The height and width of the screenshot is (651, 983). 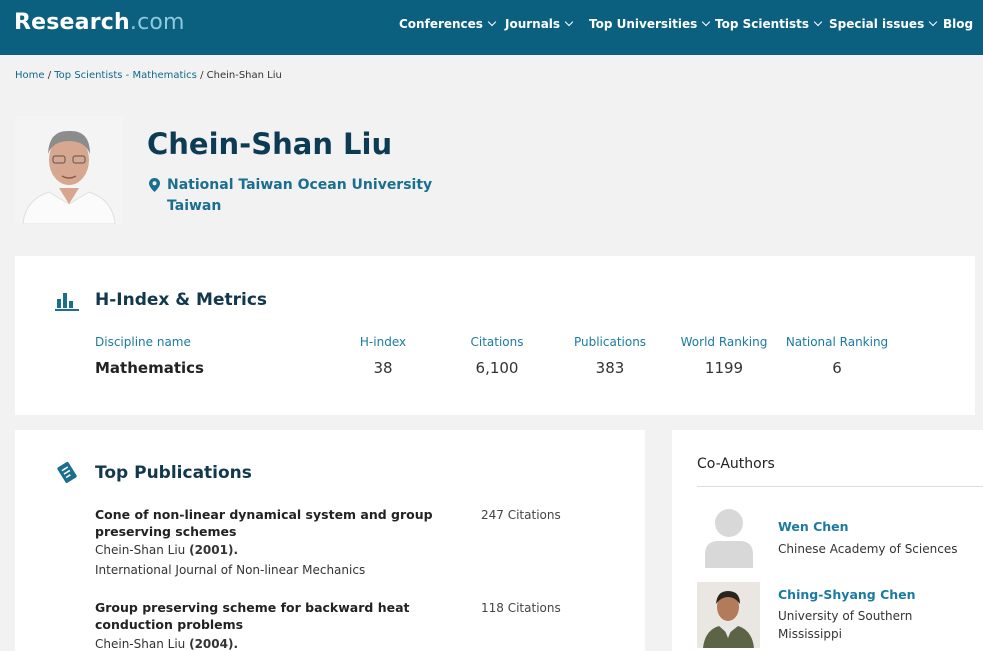 I want to click on nav-label: Special issues, so click(x=877, y=24).